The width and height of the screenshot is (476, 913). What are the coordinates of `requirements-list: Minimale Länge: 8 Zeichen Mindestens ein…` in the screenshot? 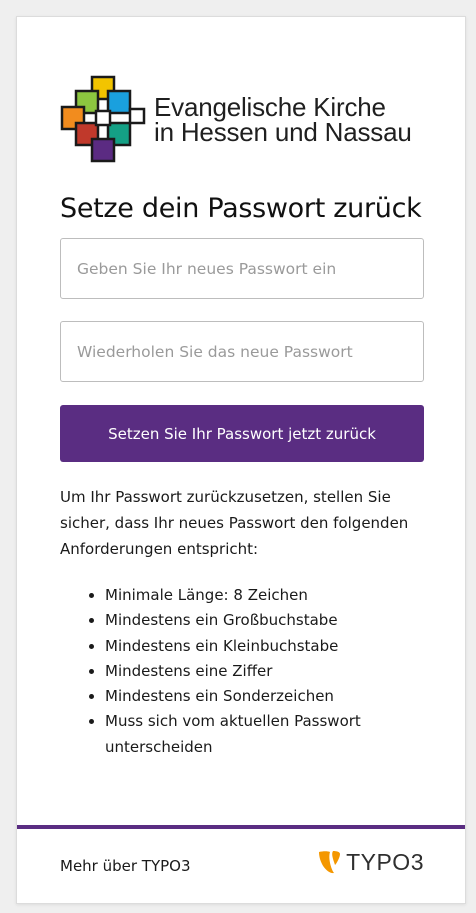 It's located at (242, 671).